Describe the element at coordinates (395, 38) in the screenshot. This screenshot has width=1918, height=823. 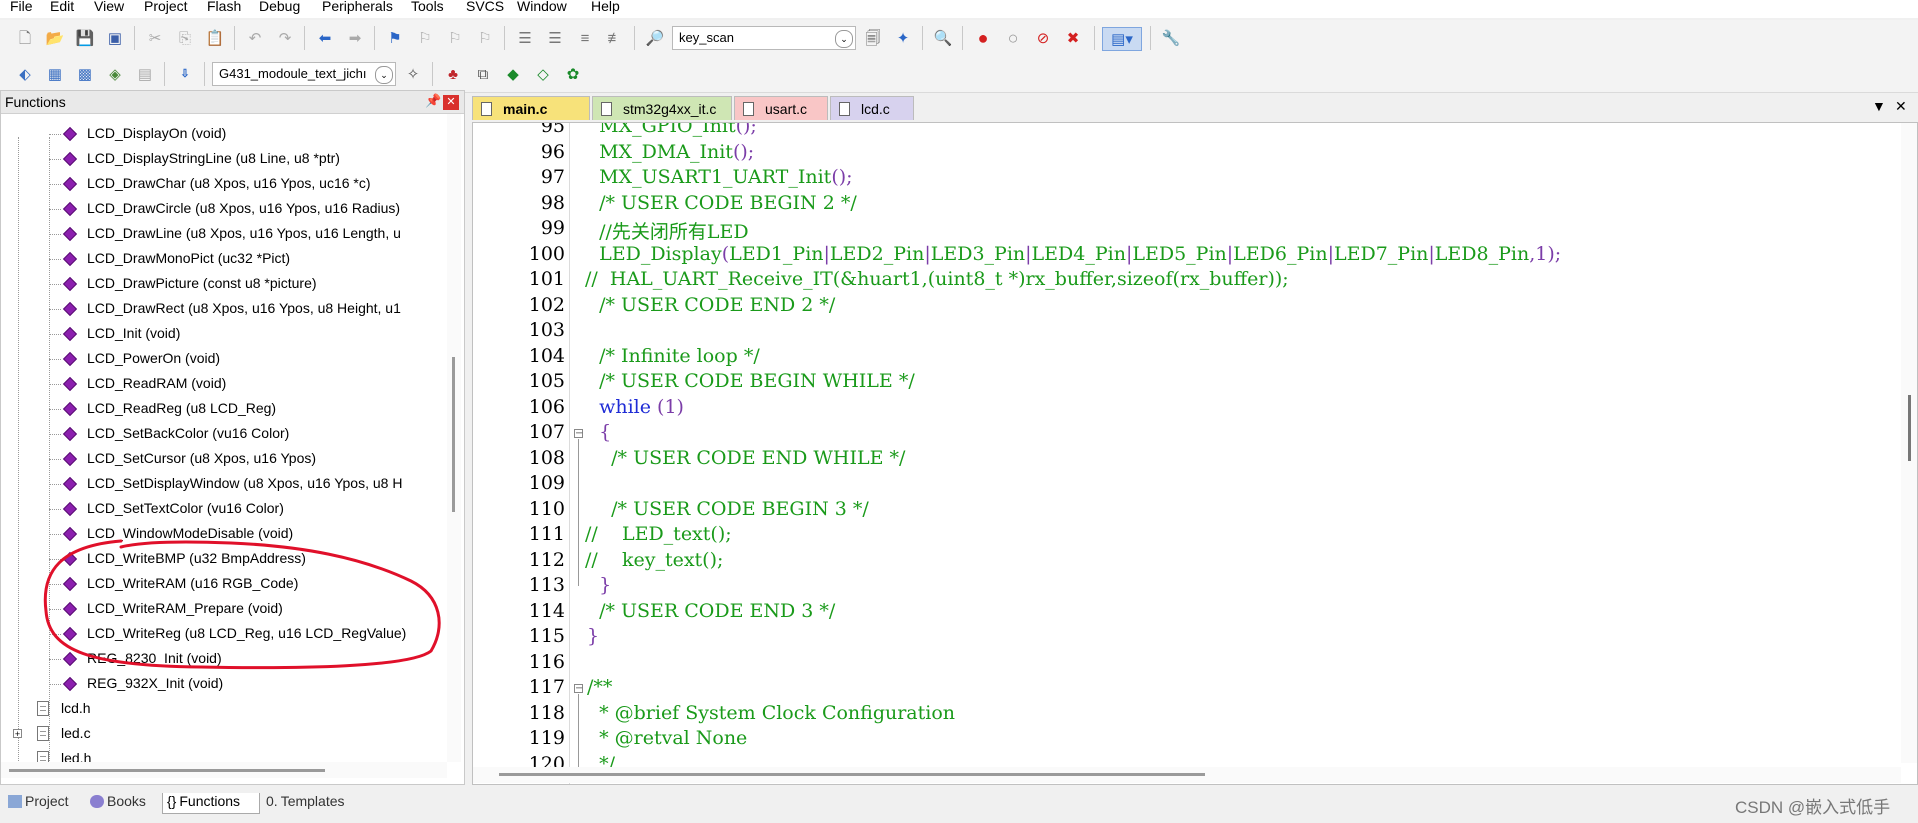
I see `bookmark-icon: ⚑` at that location.